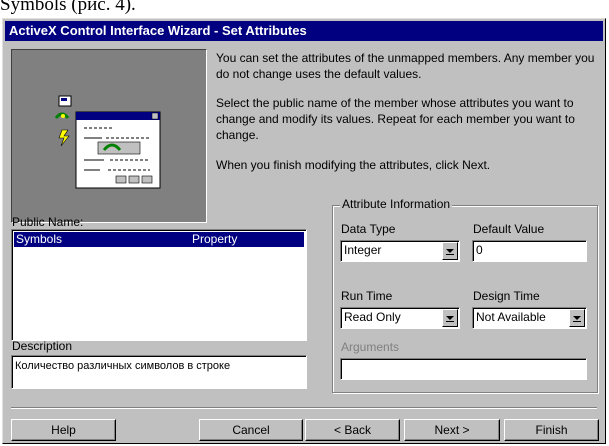 The width and height of the screenshot is (609, 446). I want to click on cancel-button: Cancel, so click(251, 430).